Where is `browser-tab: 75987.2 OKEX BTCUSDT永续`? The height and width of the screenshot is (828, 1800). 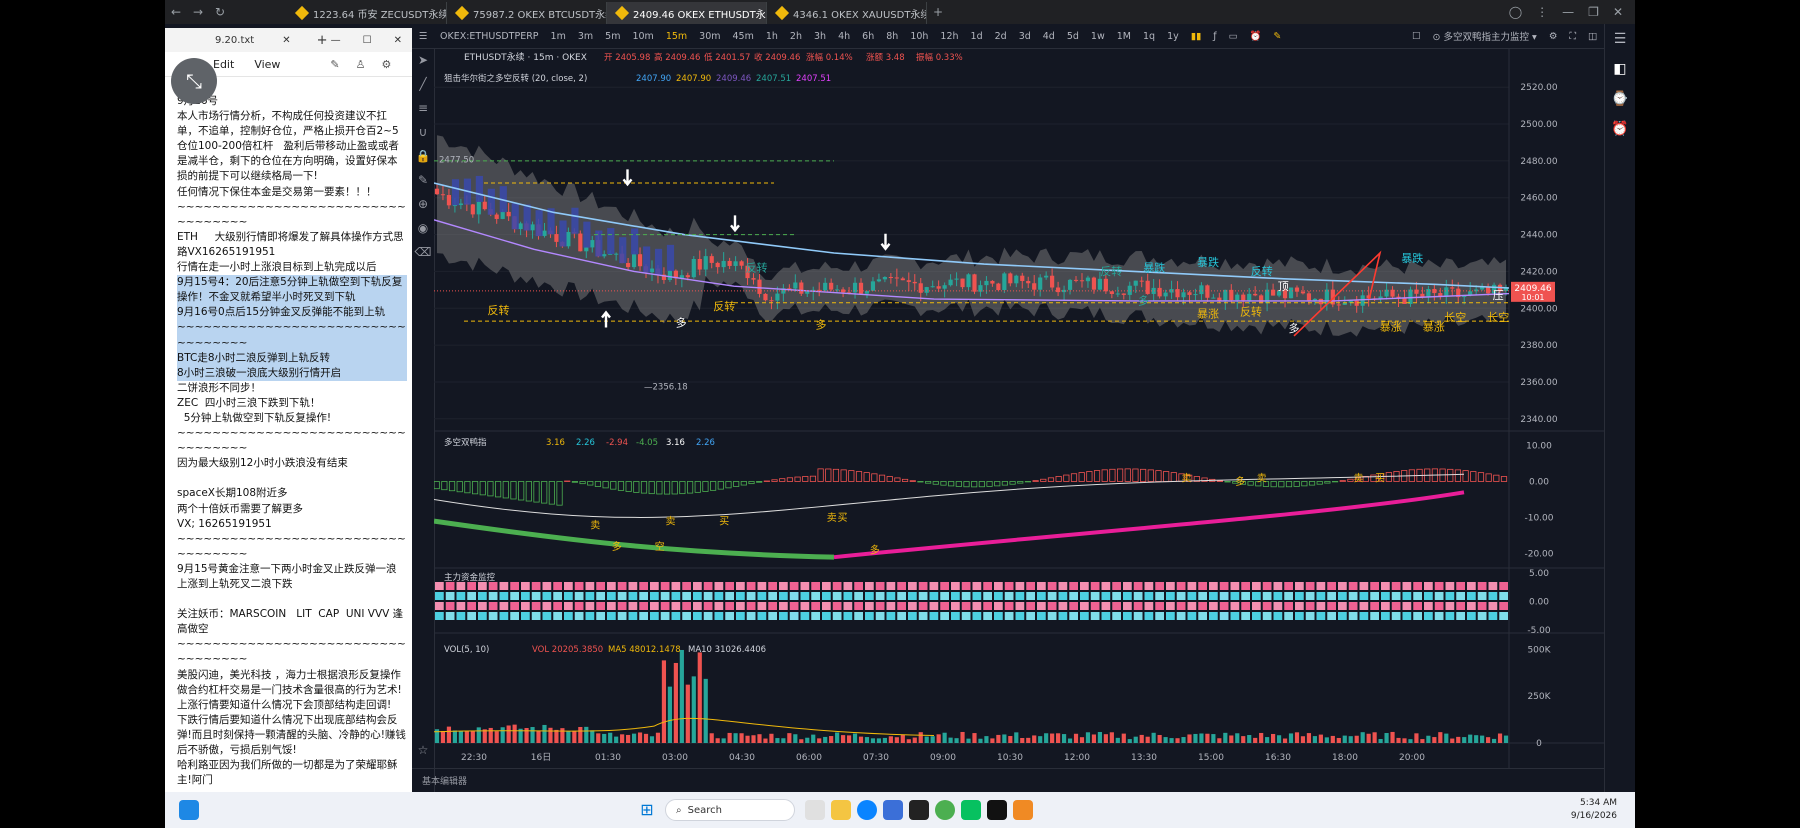
browser-tab: 75987.2 OKEX BTCUSDT永续 is located at coordinates (527, 13).